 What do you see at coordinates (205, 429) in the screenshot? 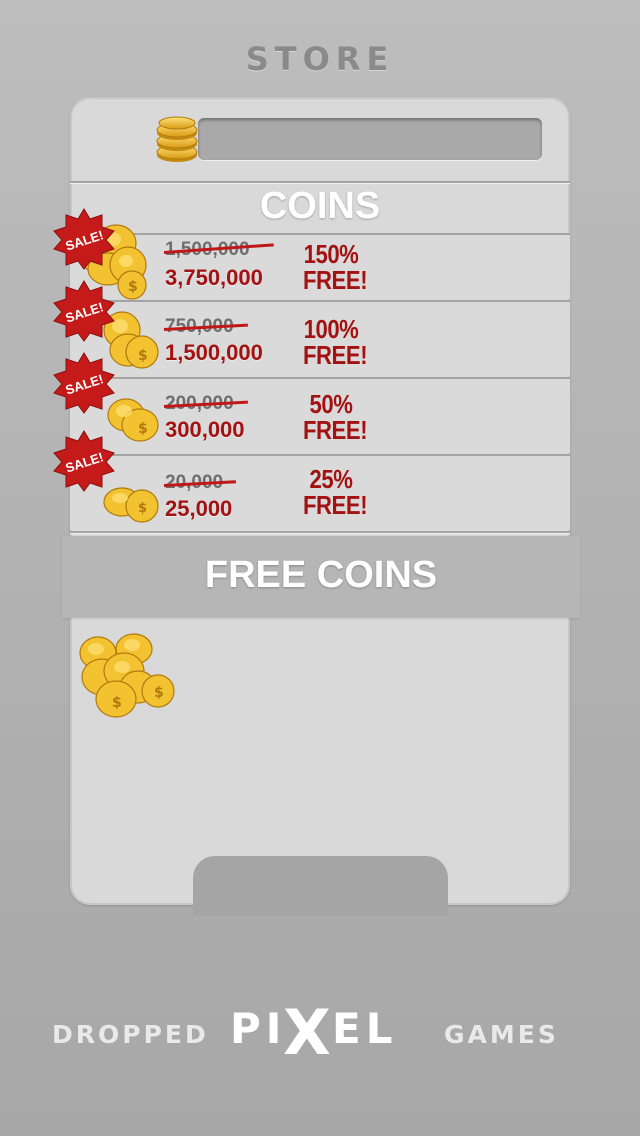
I see `sale-amount: 300,000` at bounding box center [205, 429].